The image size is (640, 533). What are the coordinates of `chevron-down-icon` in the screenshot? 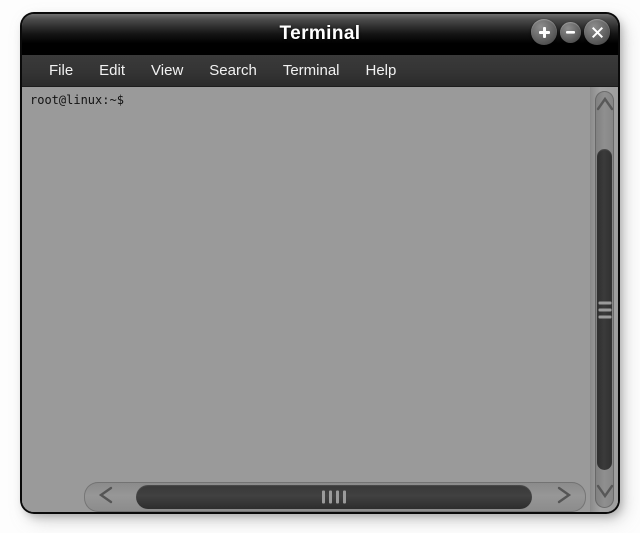 It's located at (605, 493).